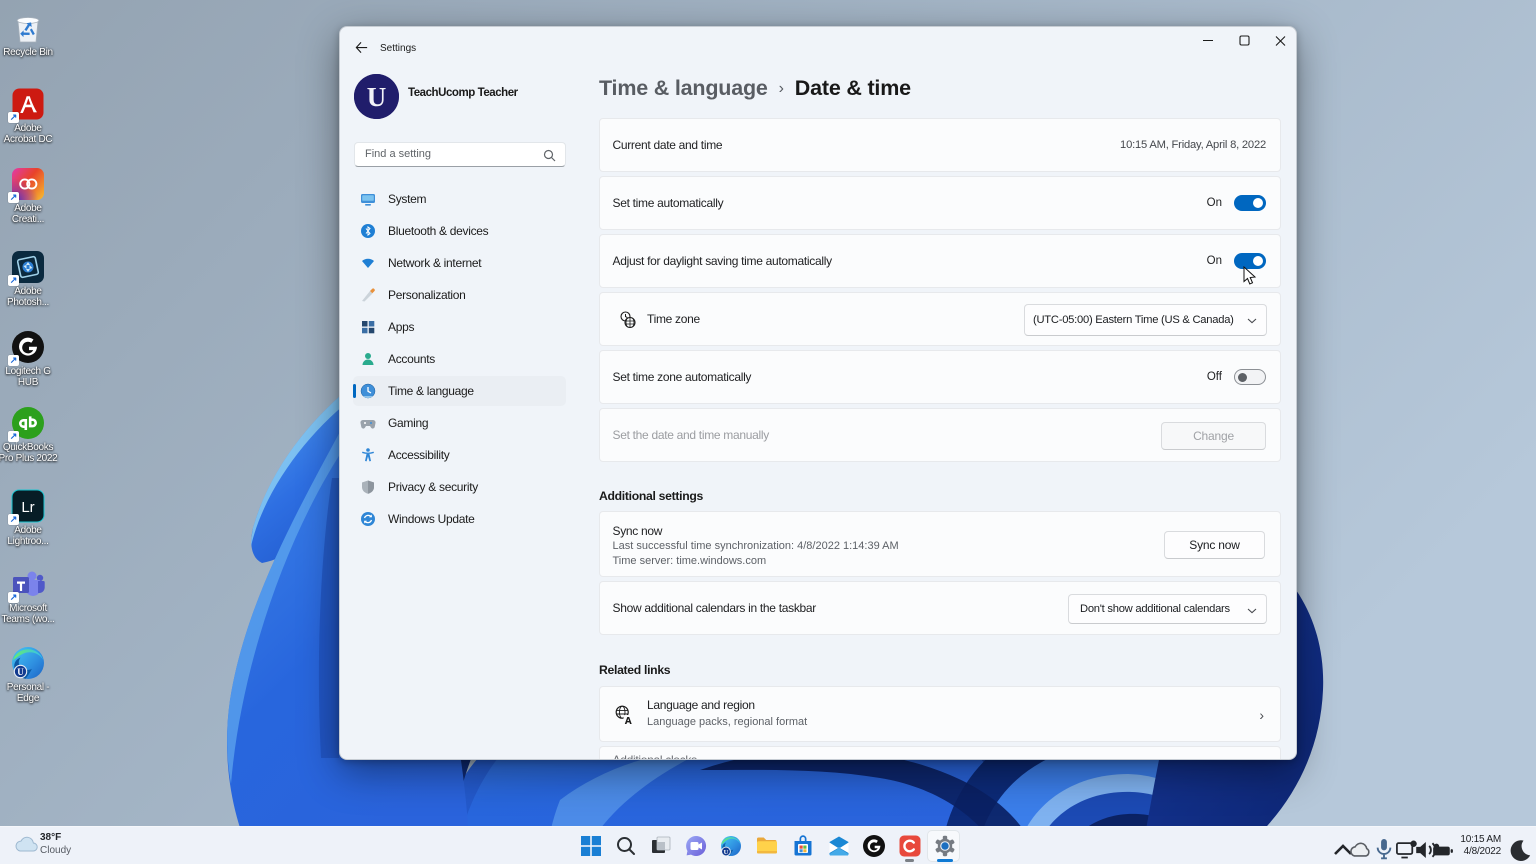 This screenshot has height=864, width=1536. What do you see at coordinates (27, 507) in the screenshot?
I see `svg-text: Lr` at bounding box center [27, 507].